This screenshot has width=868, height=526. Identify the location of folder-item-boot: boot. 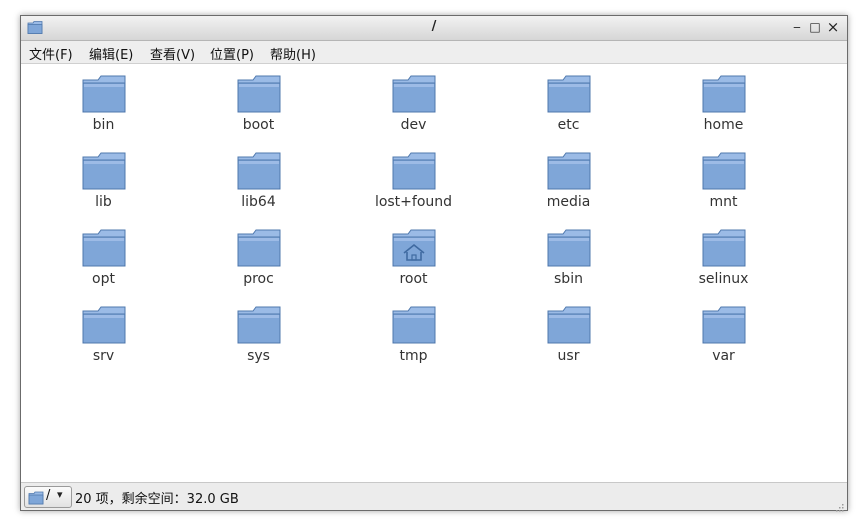
(258, 112).